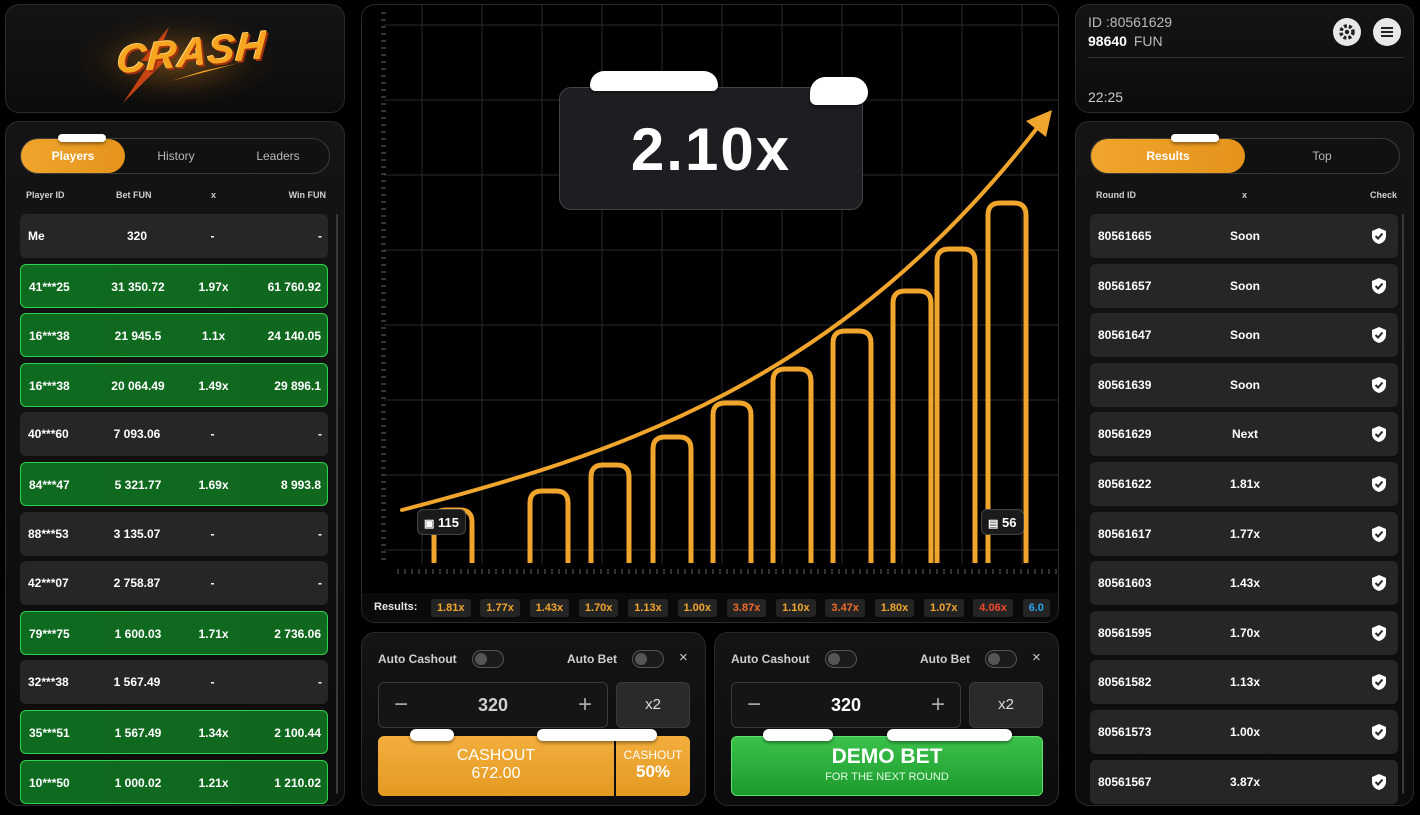 This screenshot has width=1420, height=815. What do you see at coordinates (598, 608) in the screenshot?
I see `result-chip: 1.70x` at bounding box center [598, 608].